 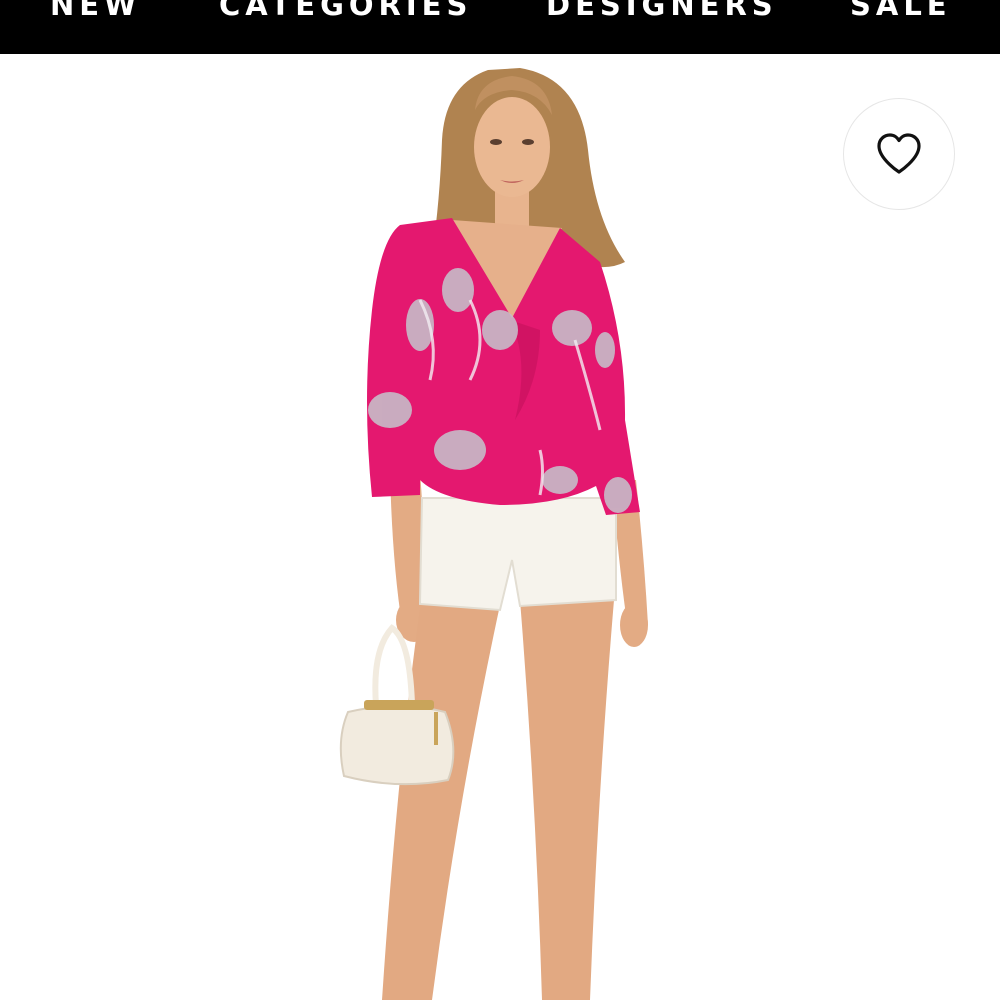 What do you see at coordinates (345, 11) in the screenshot?
I see `nav-categories: CATEGORIES` at bounding box center [345, 11].